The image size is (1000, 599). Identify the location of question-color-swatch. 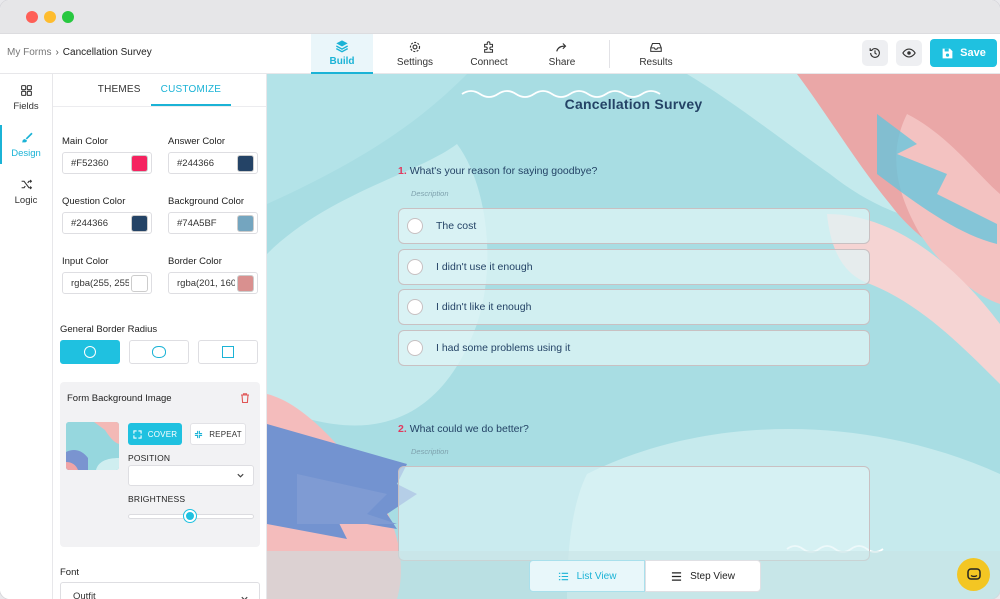
(139, 223).